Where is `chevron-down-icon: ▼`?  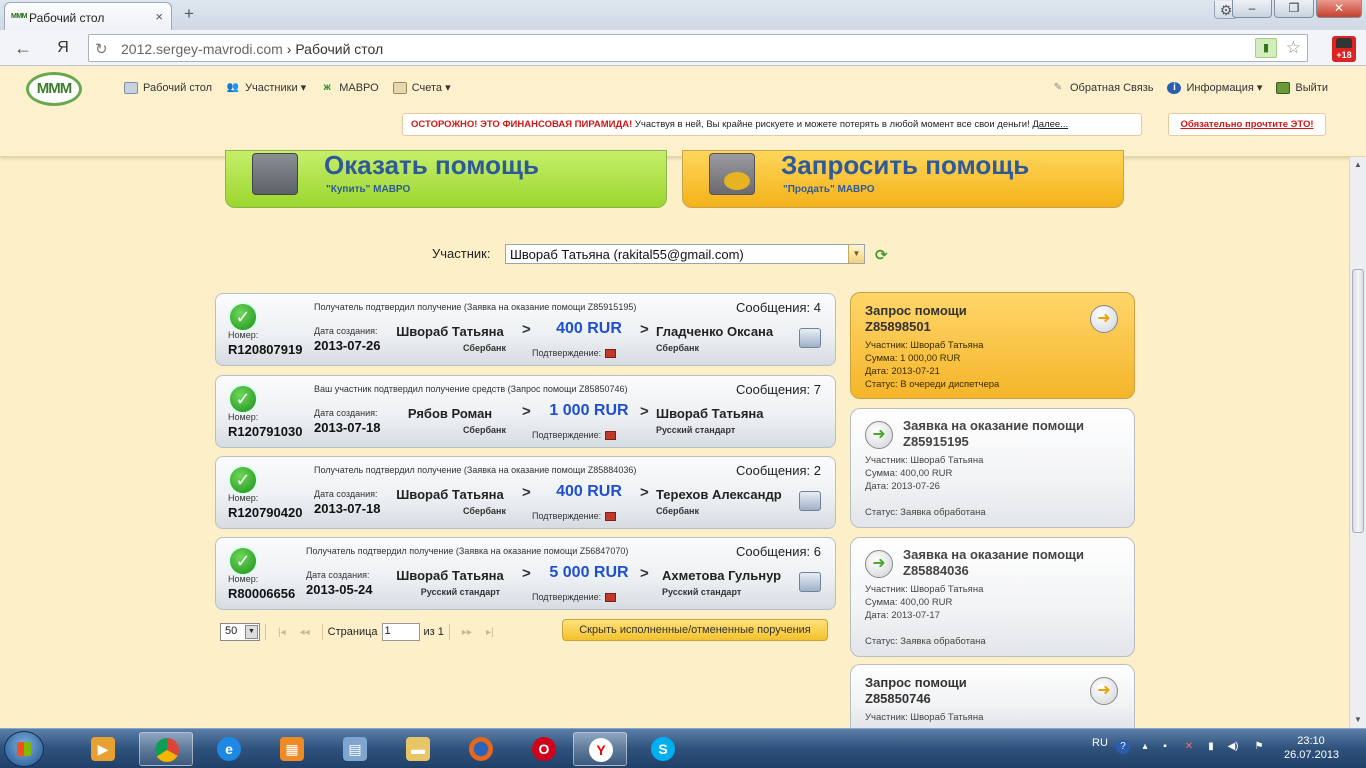 chevron-down-icon: ▼ is located at coordinates (856, 254).